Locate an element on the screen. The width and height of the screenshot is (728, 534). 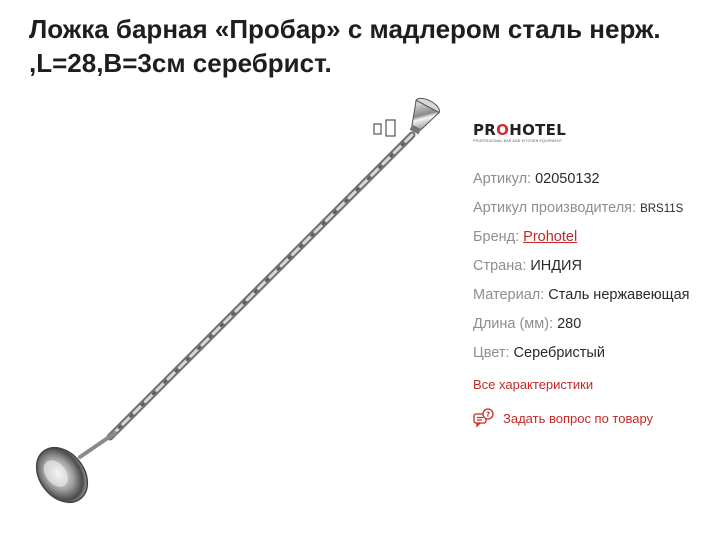
spec-value: Серебристый is located at coordinates (559, 353).